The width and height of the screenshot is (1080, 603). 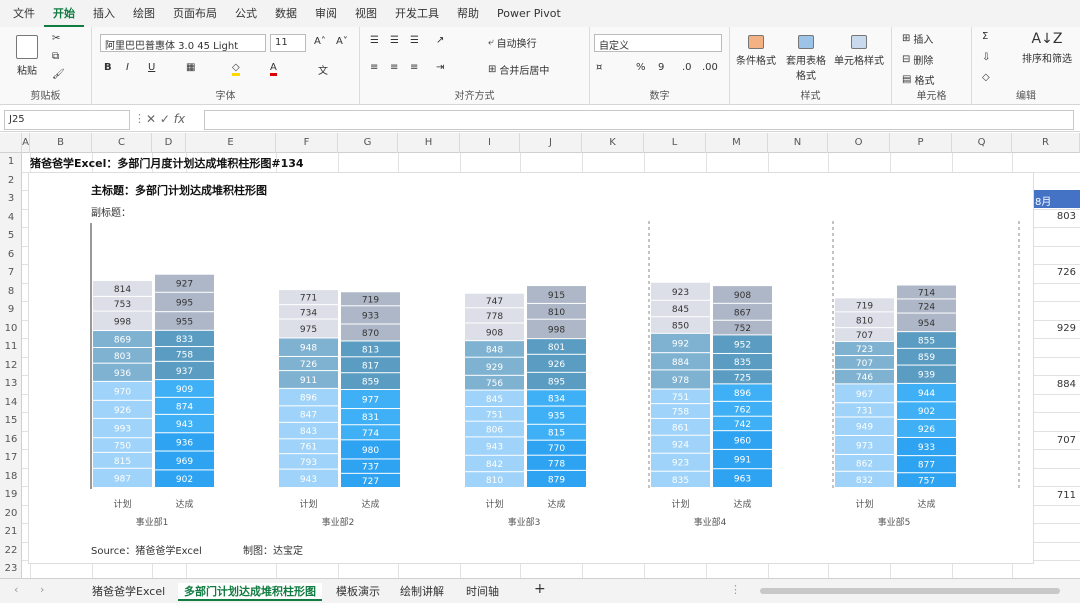 What do you see at coordinates (366, 13) in the screenshot?
I see `menu-item-8: 视图` at bounding box center [366, 13].